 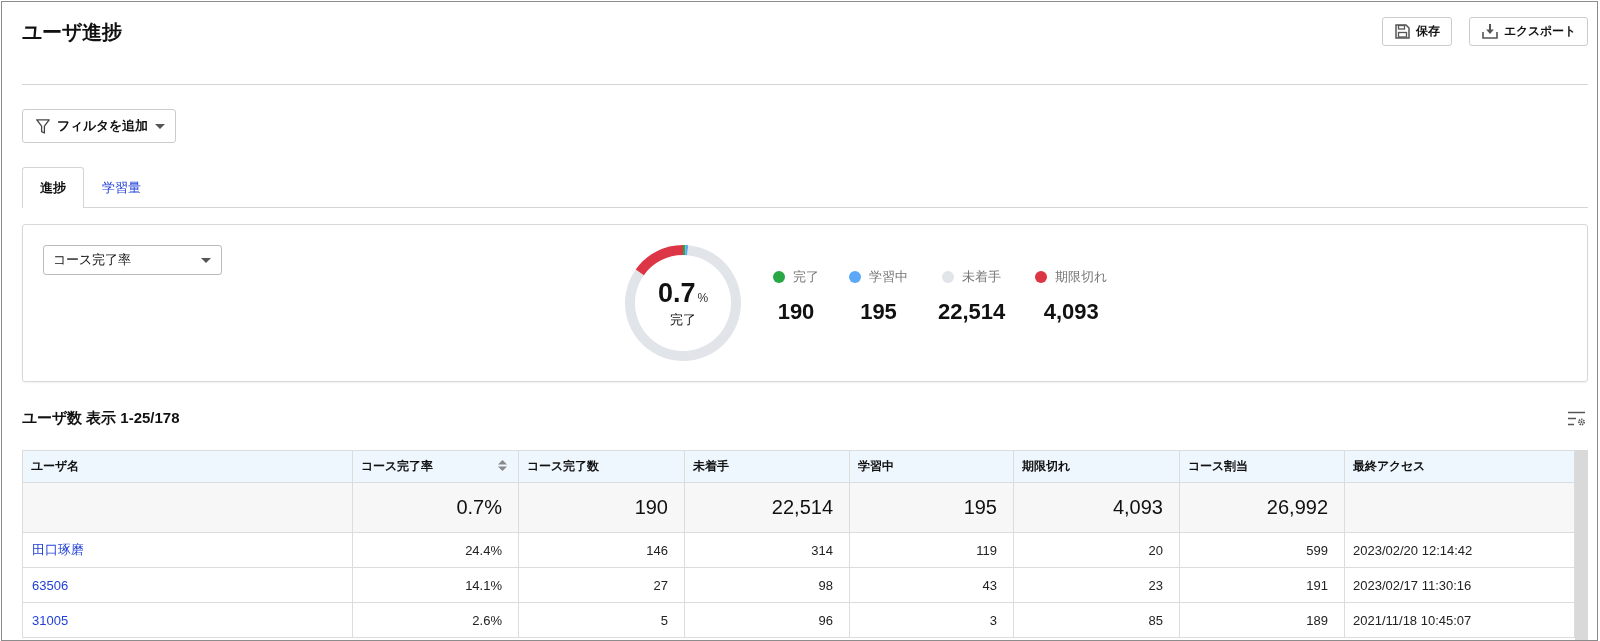 I want to click on total-cell: 22,514, so click(x=767, y=507).